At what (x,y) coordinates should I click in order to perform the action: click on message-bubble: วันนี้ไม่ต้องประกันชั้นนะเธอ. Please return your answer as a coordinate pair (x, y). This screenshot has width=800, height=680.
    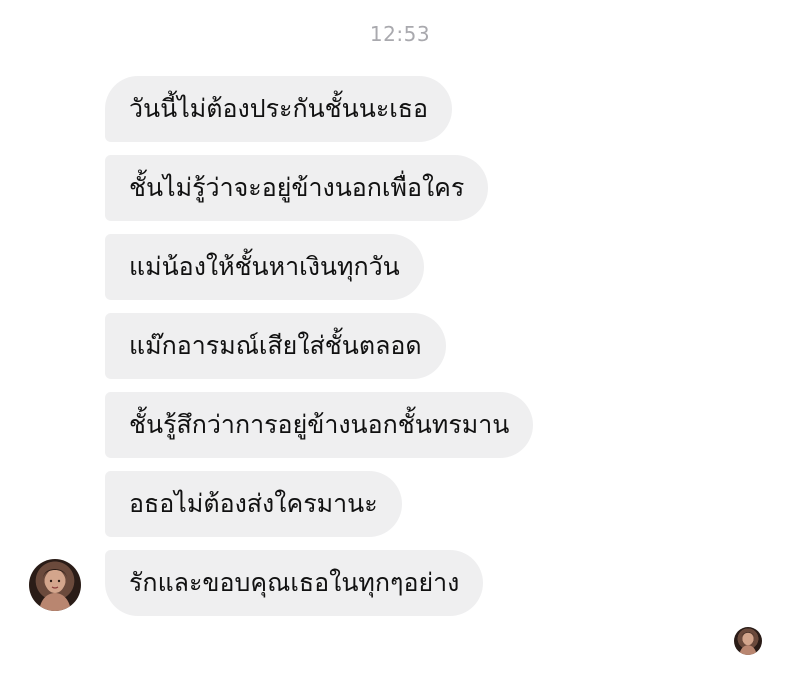
    Looking at the image, I should click on (279, 109).